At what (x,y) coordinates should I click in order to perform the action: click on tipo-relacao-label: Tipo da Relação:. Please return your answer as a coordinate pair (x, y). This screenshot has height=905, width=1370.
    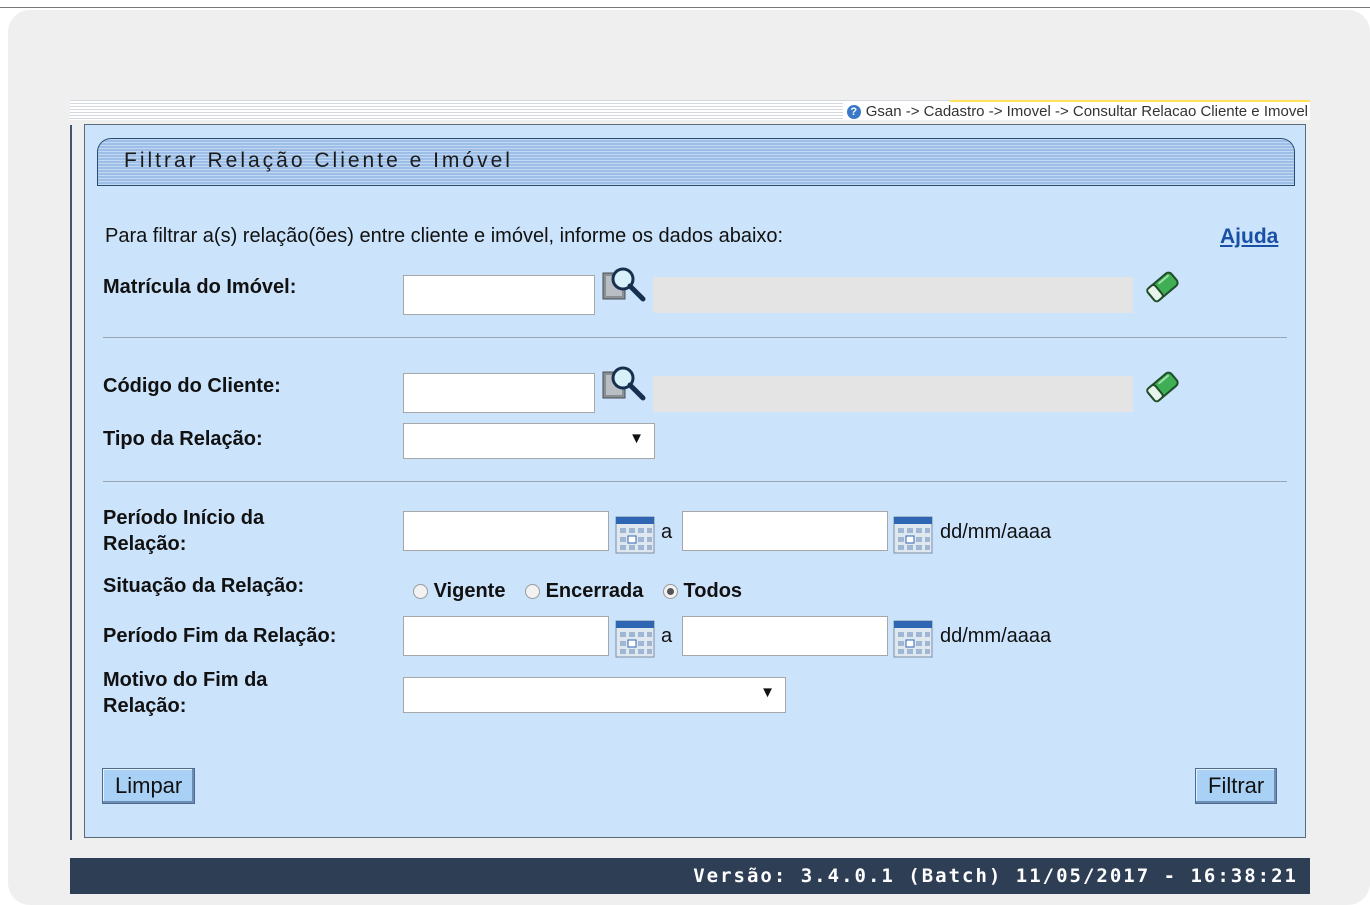
    Looking at the image, I should click on (183, 439).